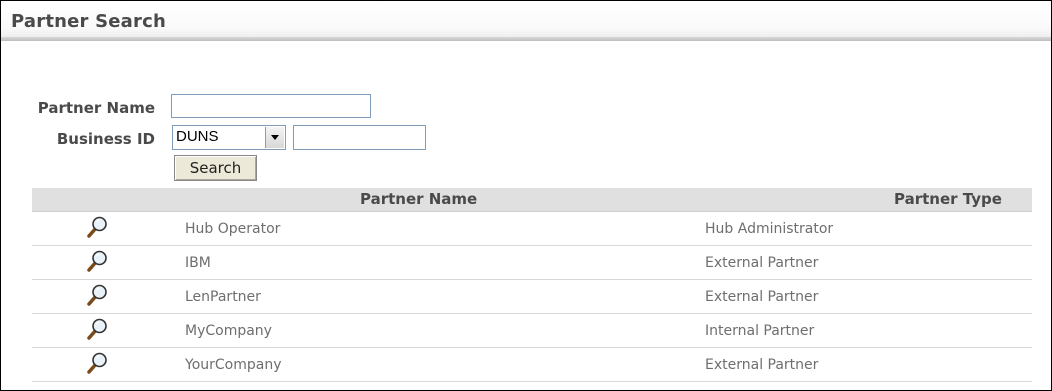 The height and width of the screenshot is (391, 1052). Describe the element at coordinates (271, 106) in the screenshot. I see `partner-name-input` at that location.